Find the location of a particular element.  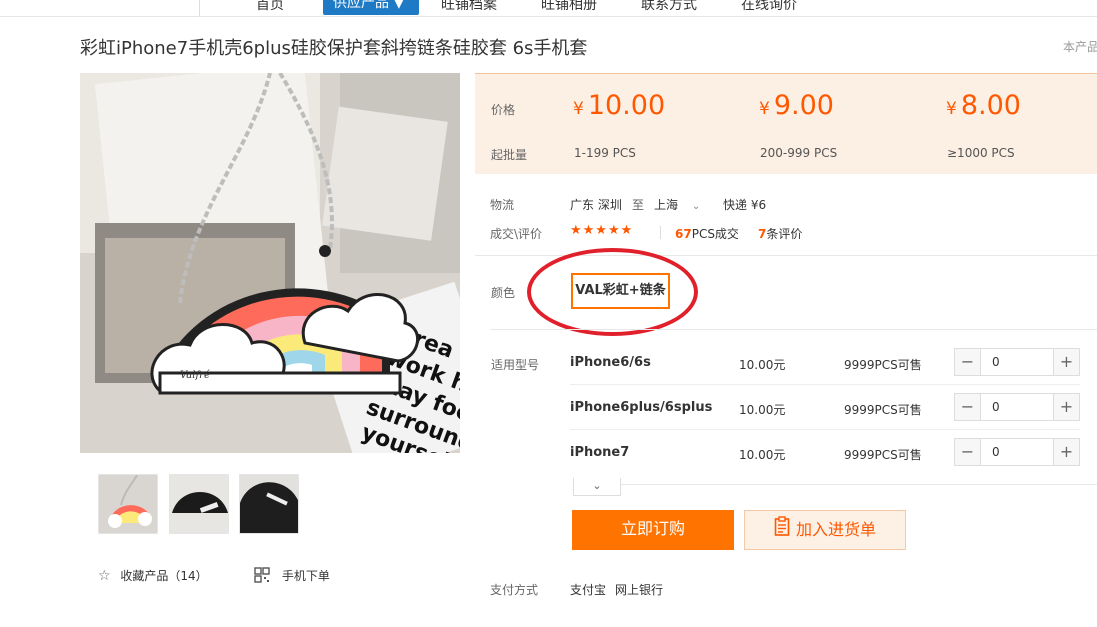

thumbnail-rainbow-image is located at coordinates (128, 504).